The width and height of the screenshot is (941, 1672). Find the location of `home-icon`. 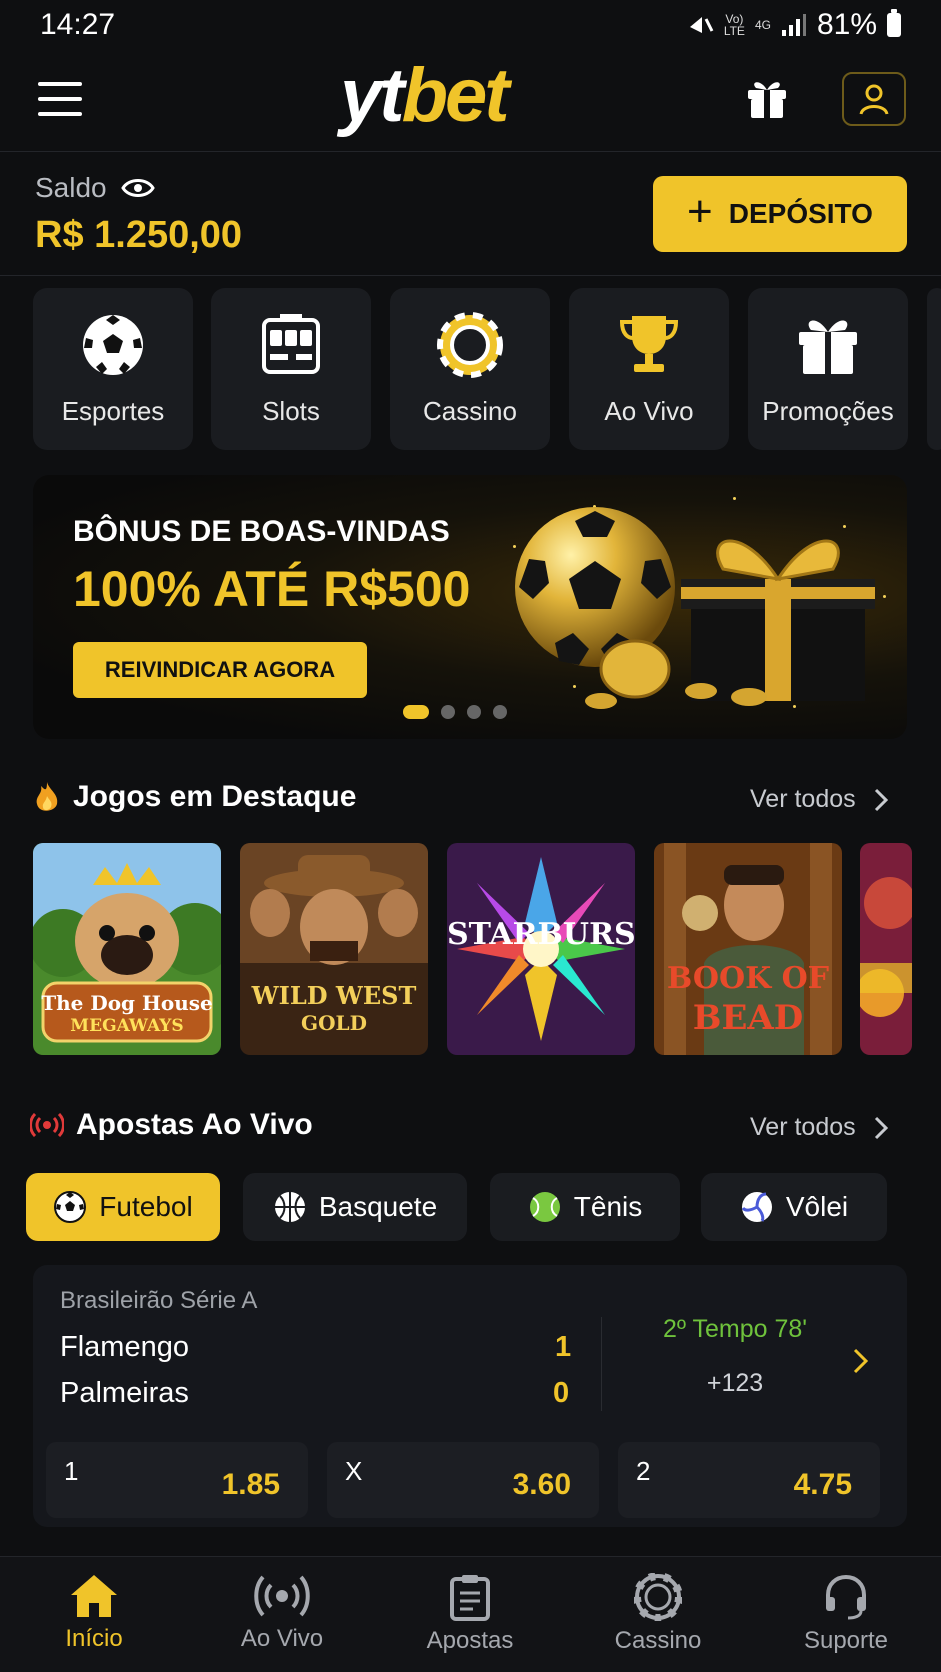

home-icon is located at coordinates (94, 1596).